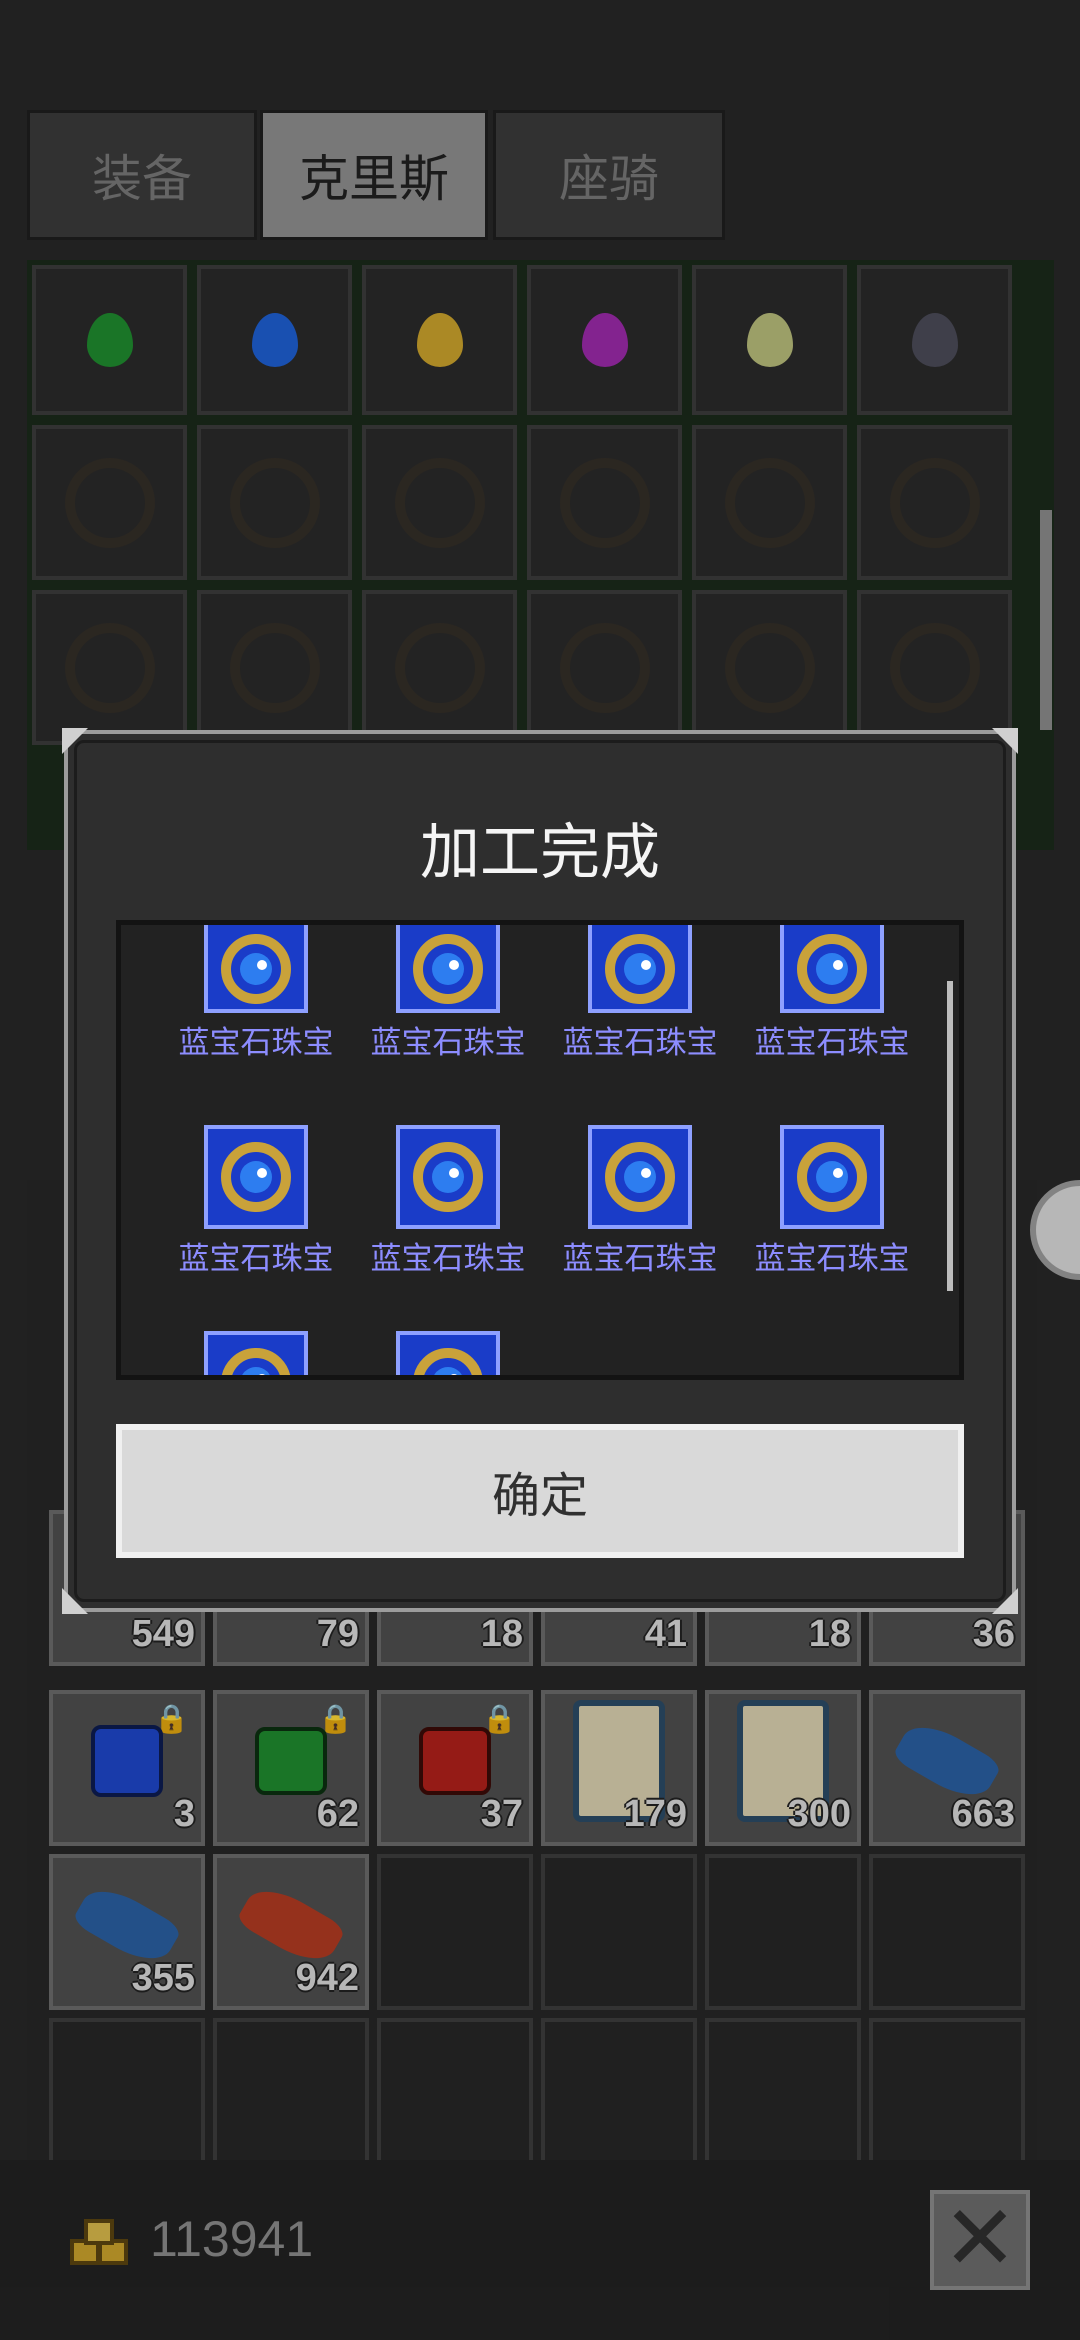 This screenshot has height=2340, width=1080. I want to click on reward-list-scrollbar, so click(950, 1136).